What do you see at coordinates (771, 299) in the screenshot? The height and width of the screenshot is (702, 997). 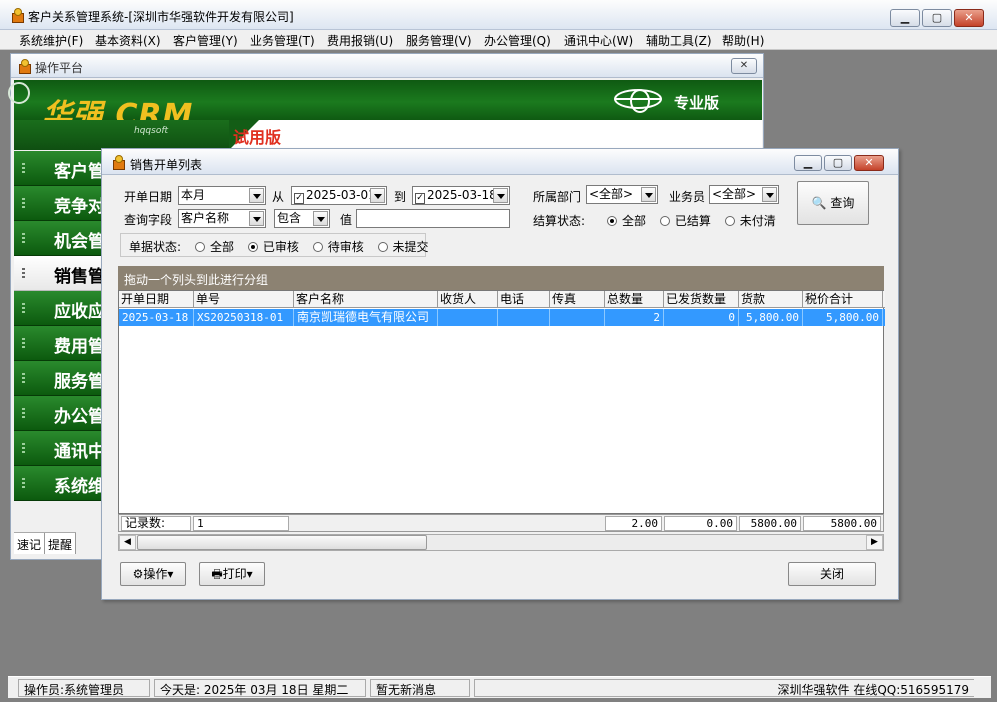 I see `col-amount: 货款` at bounding box center [771, 299].